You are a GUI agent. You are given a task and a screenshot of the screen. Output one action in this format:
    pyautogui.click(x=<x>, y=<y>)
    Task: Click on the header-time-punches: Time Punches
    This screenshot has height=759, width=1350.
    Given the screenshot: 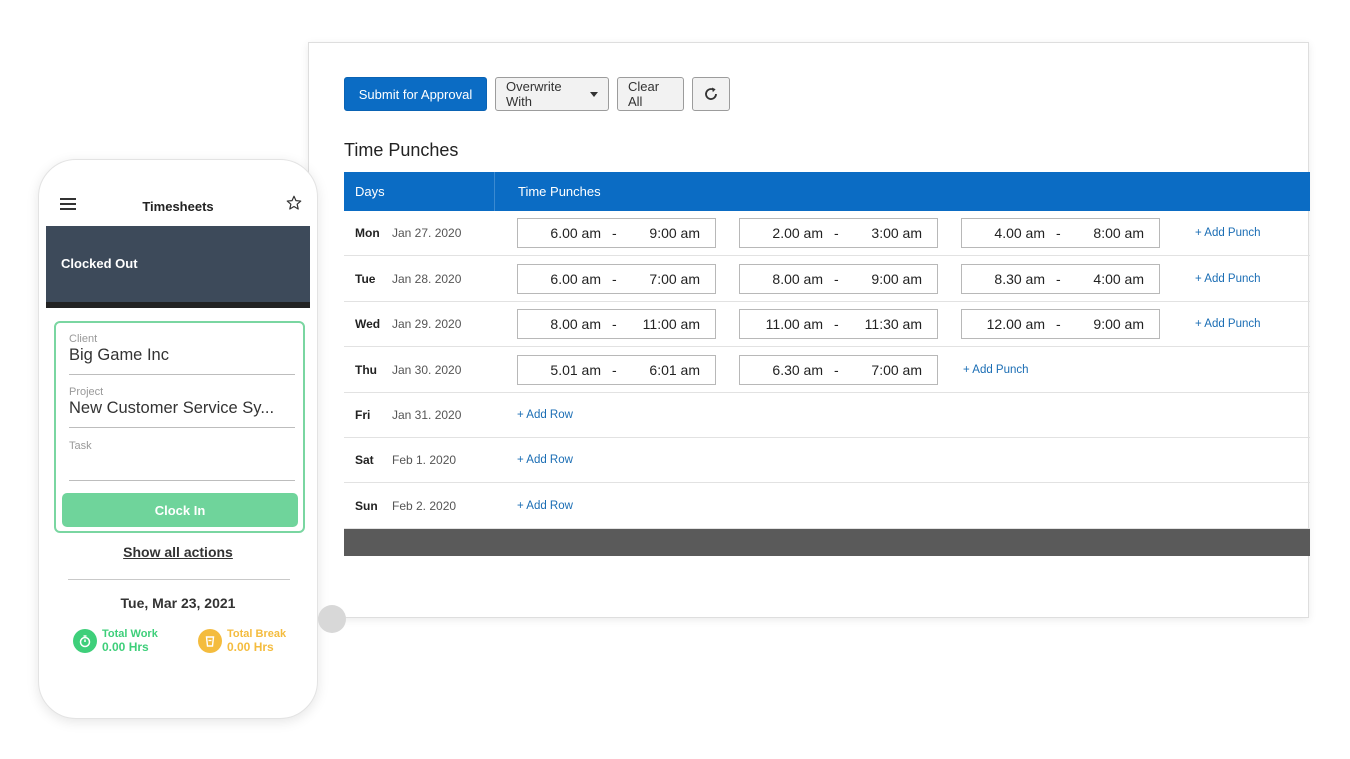 What is the action you would take?
    pyautogui.click(x=559, y=191)
    